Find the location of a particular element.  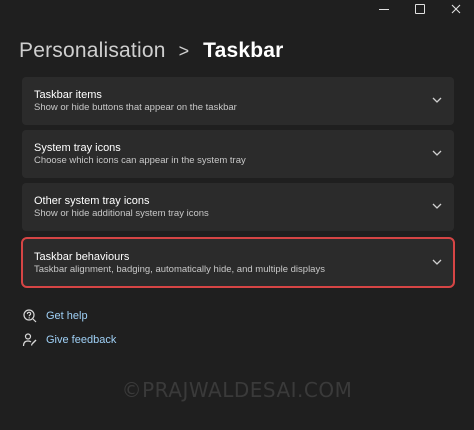

close-icon is located at coordinates (456, 9).